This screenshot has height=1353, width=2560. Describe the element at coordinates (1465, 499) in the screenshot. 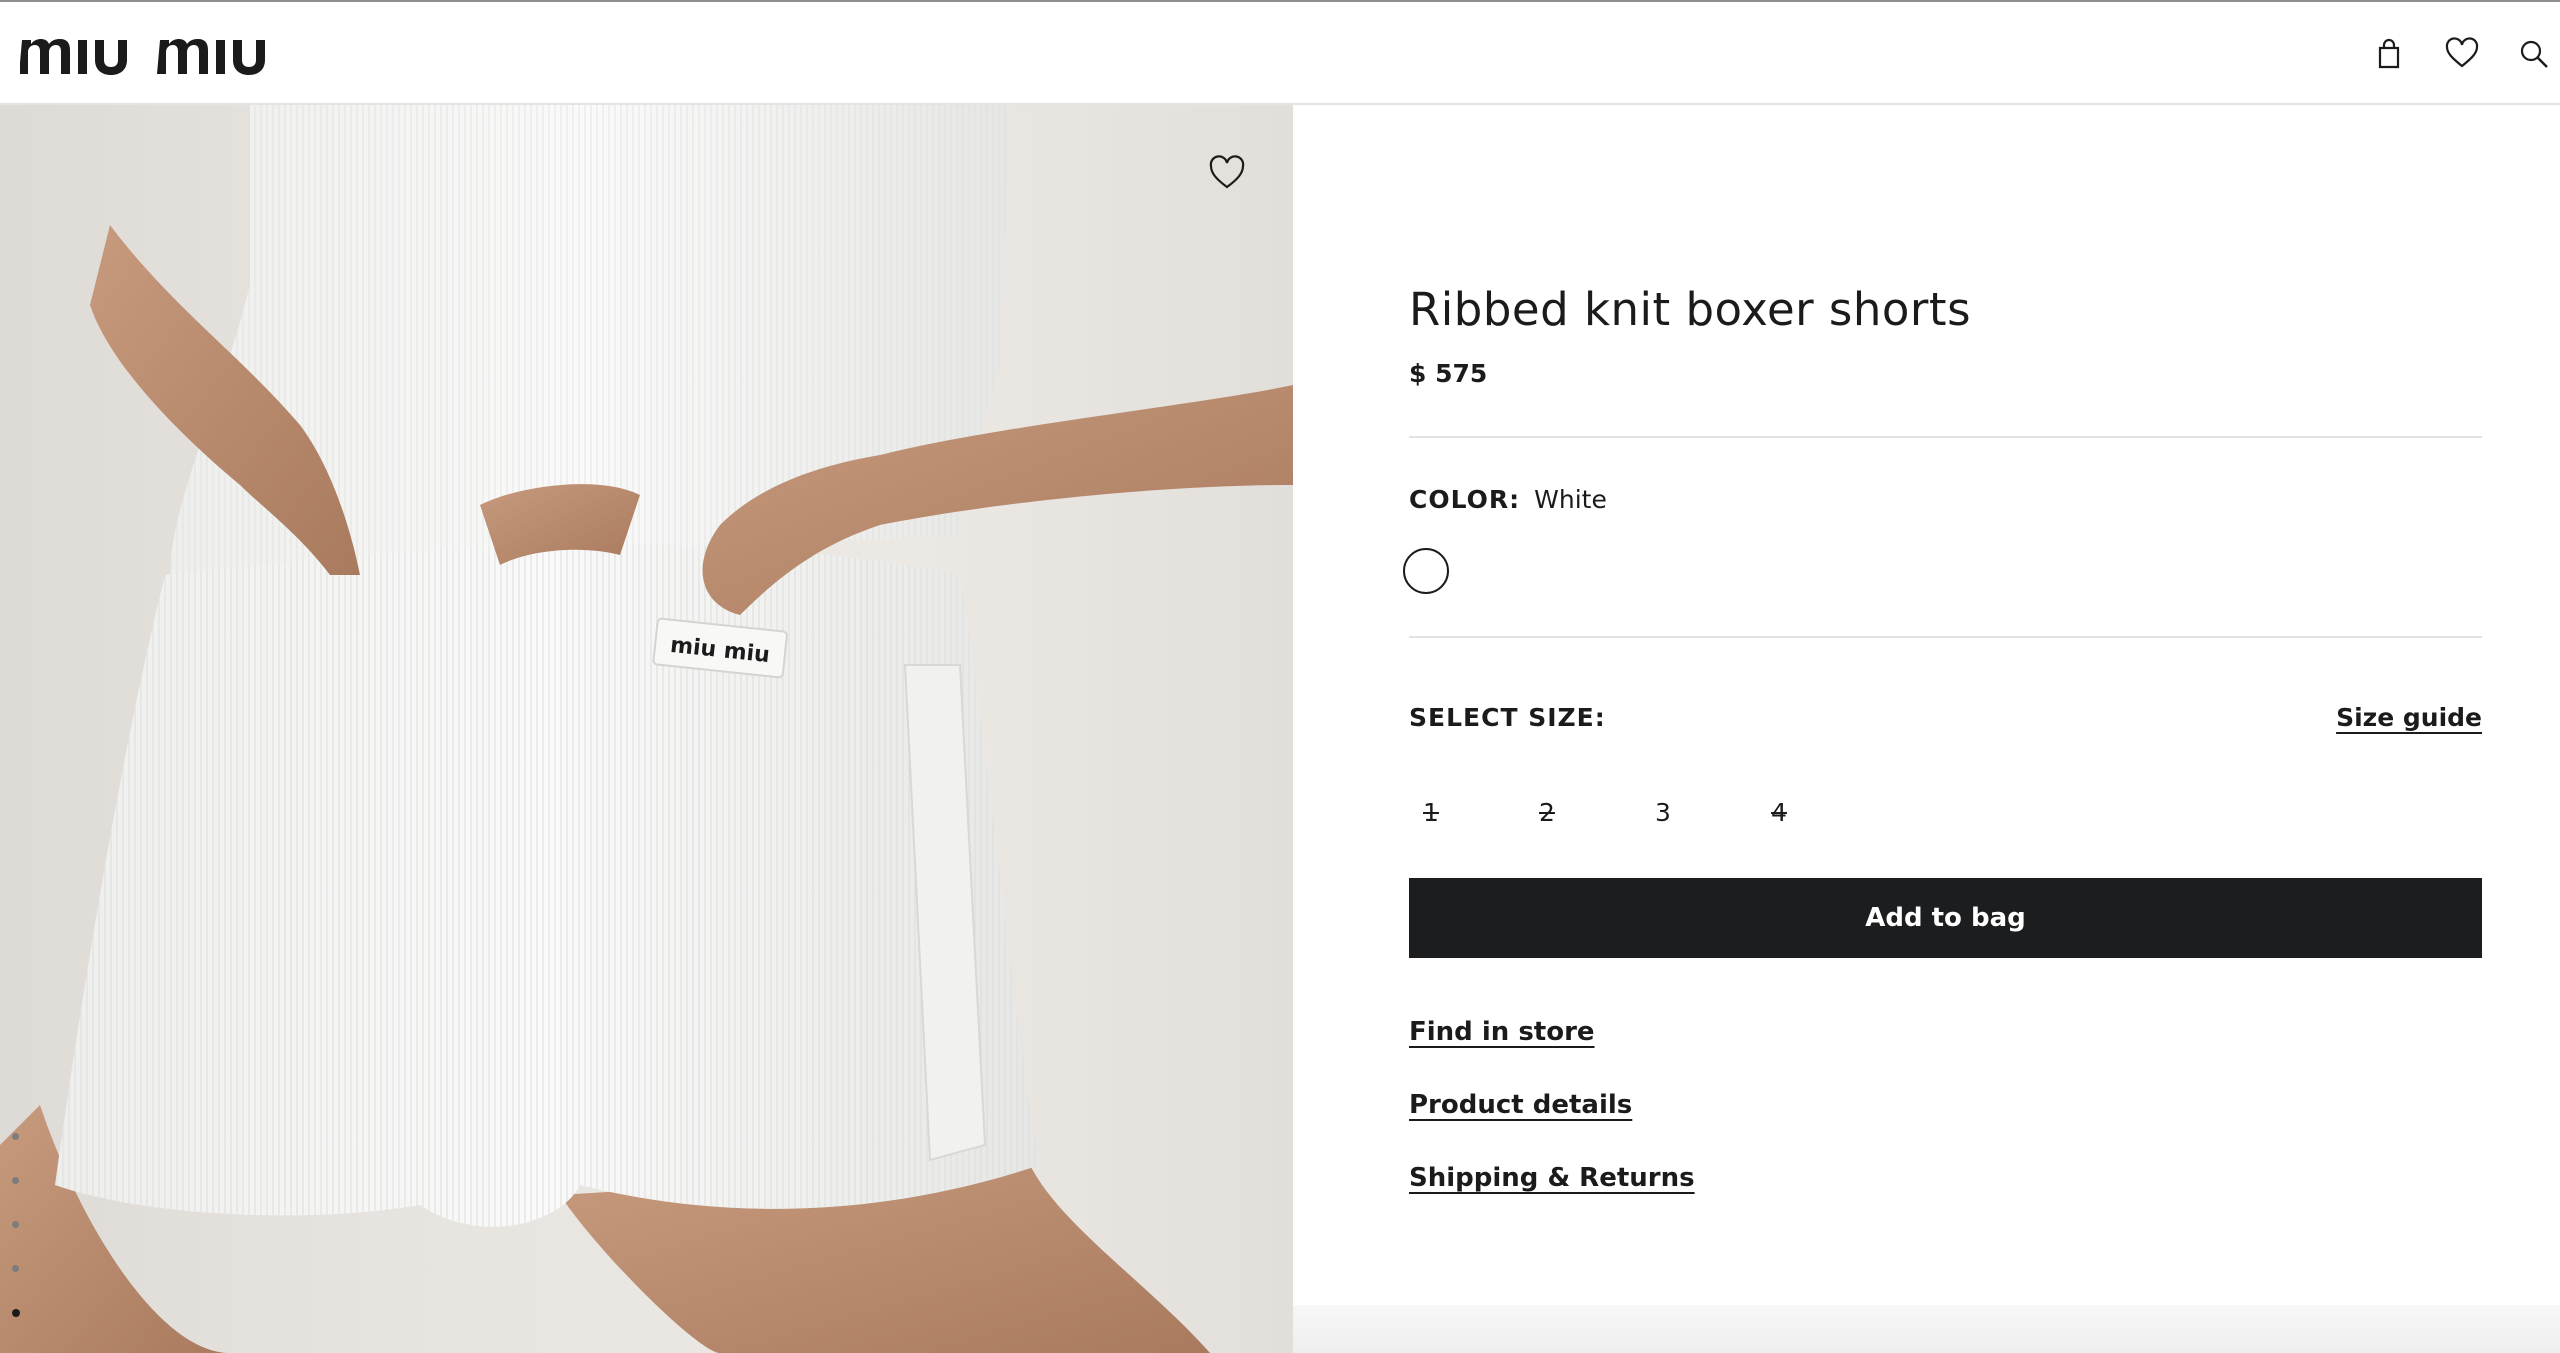

I see `color-label: COLOR:` at that location.